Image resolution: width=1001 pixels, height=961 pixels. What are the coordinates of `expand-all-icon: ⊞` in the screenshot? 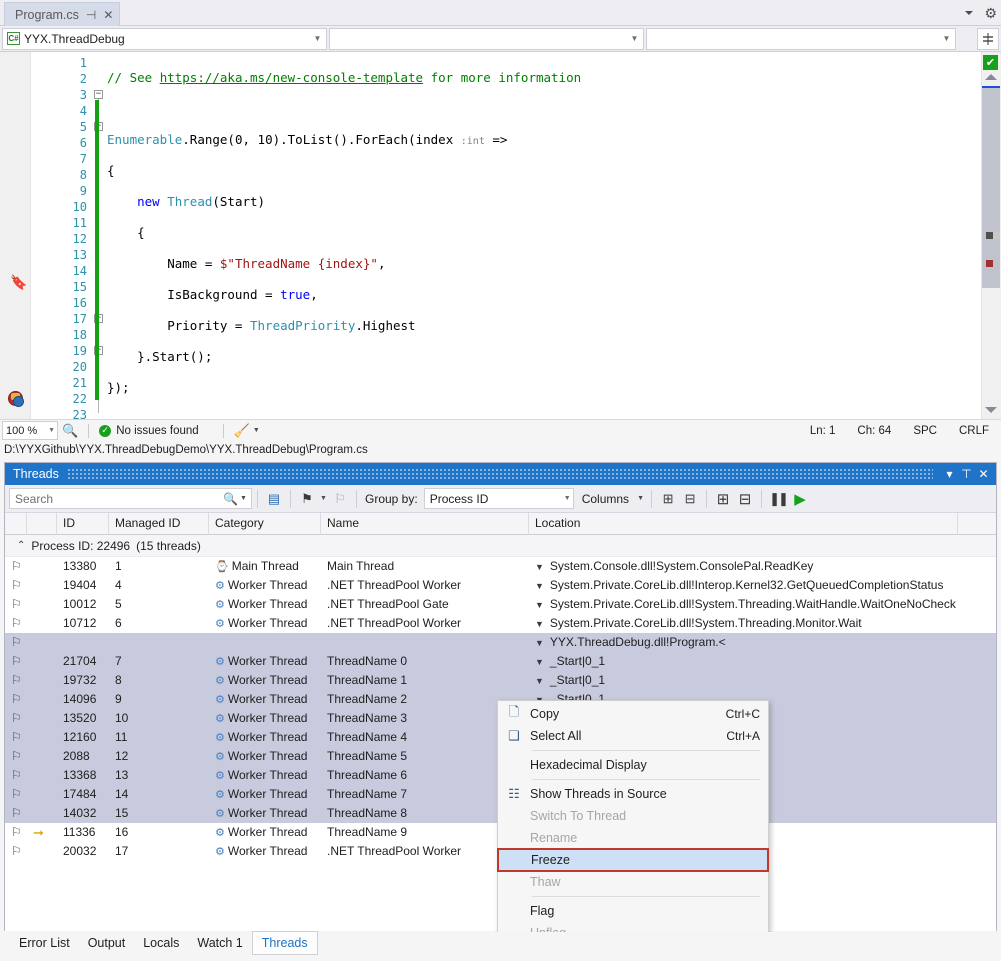 It's located at (723, 499).